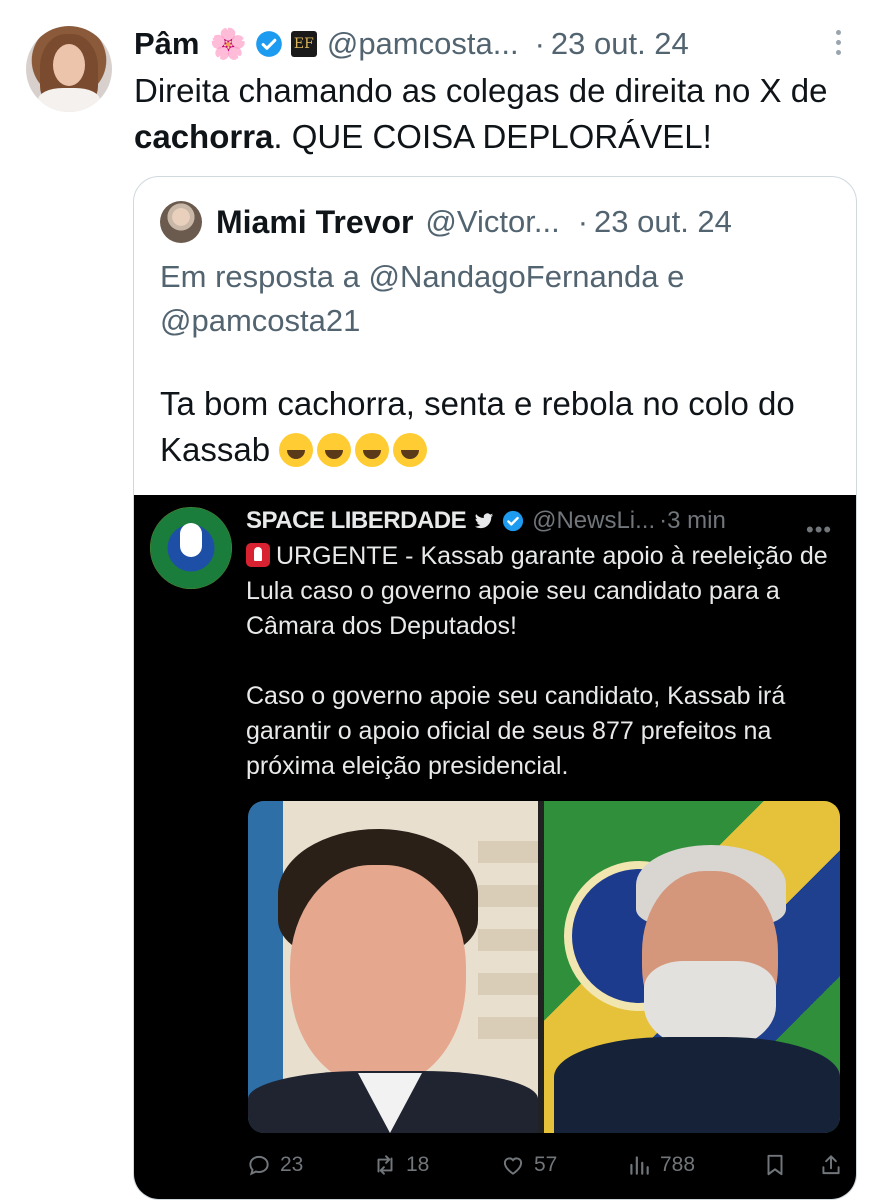 The width and height of the screenshot is (883, 1200). Describe the element at coordinates (492, 136) in the screenshot. I see `tweet-text-part2: . QUE COISA DEPLORÁVEL!` at that location.